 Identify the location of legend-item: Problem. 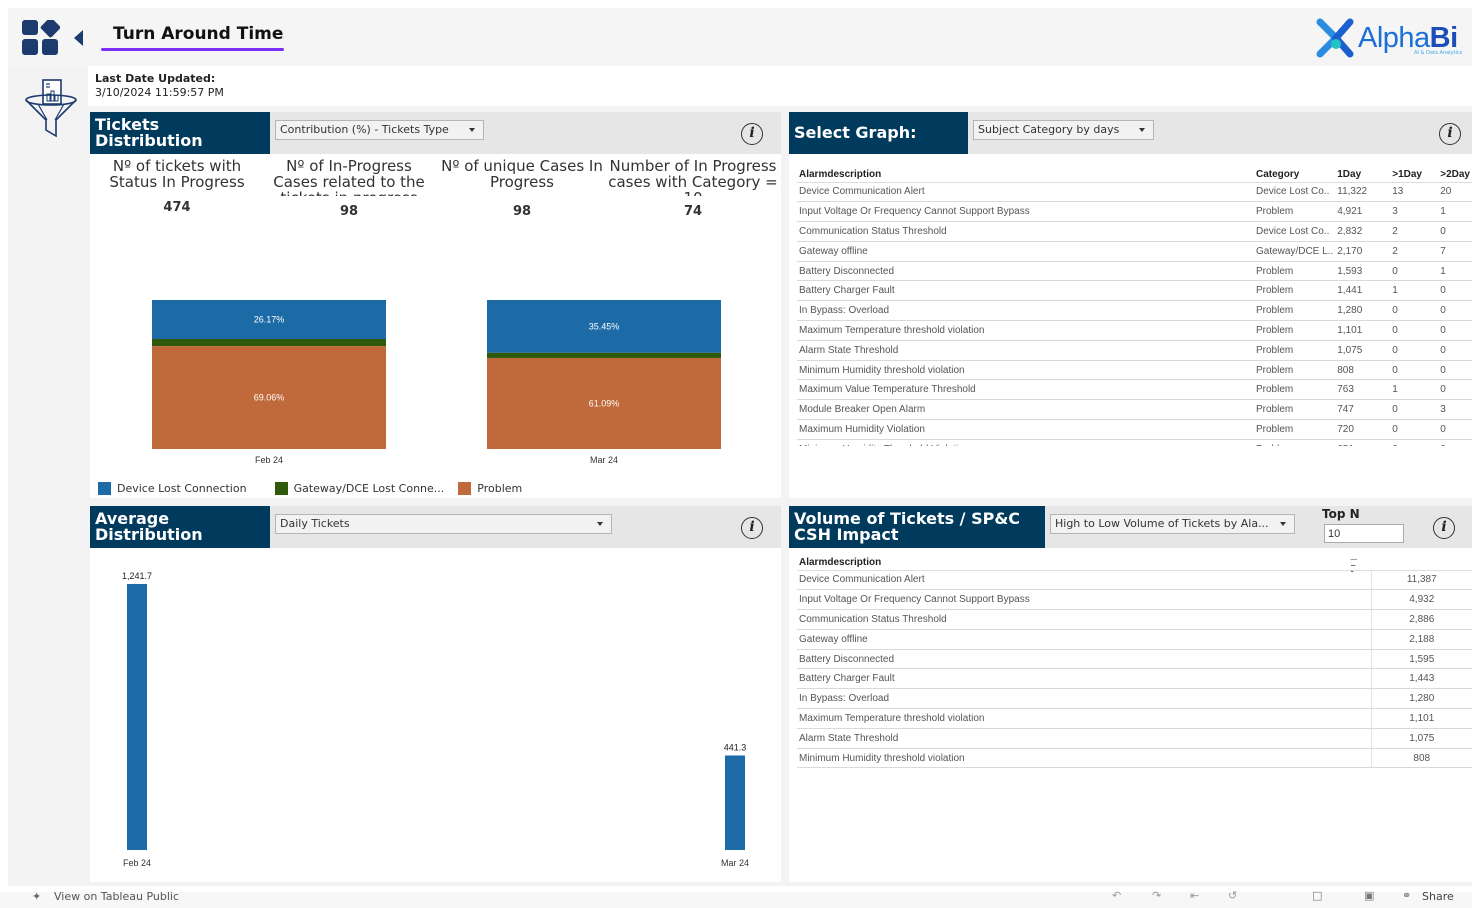
(490, 488).